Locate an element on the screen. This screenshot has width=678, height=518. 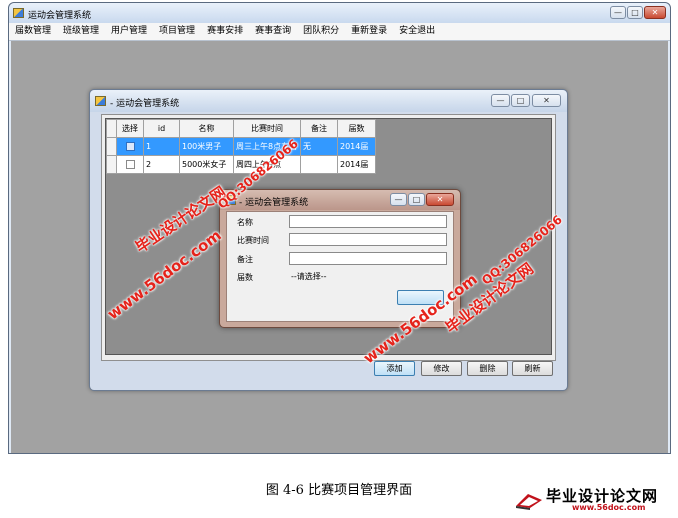
menu-safe-exit: 安全退出 is located at coordinates (417, 31).